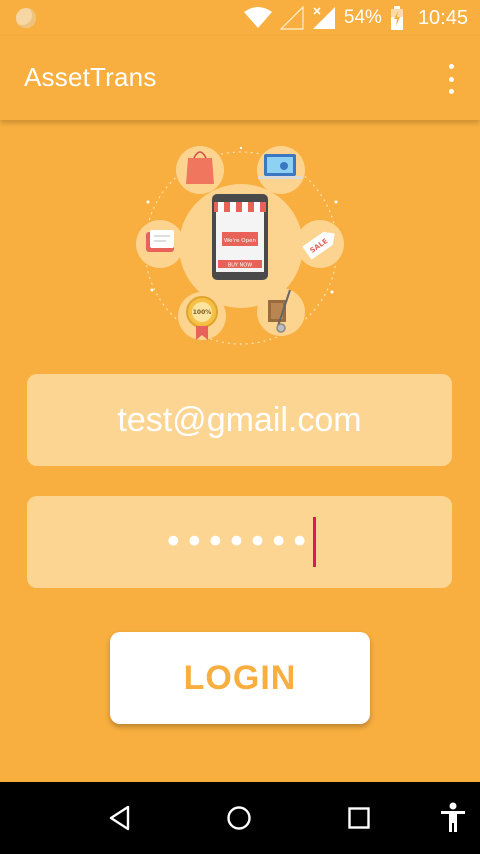 This screenshot has width=480, height=854. I want to click on email-field: test@gmail.com, so click(239, 420).